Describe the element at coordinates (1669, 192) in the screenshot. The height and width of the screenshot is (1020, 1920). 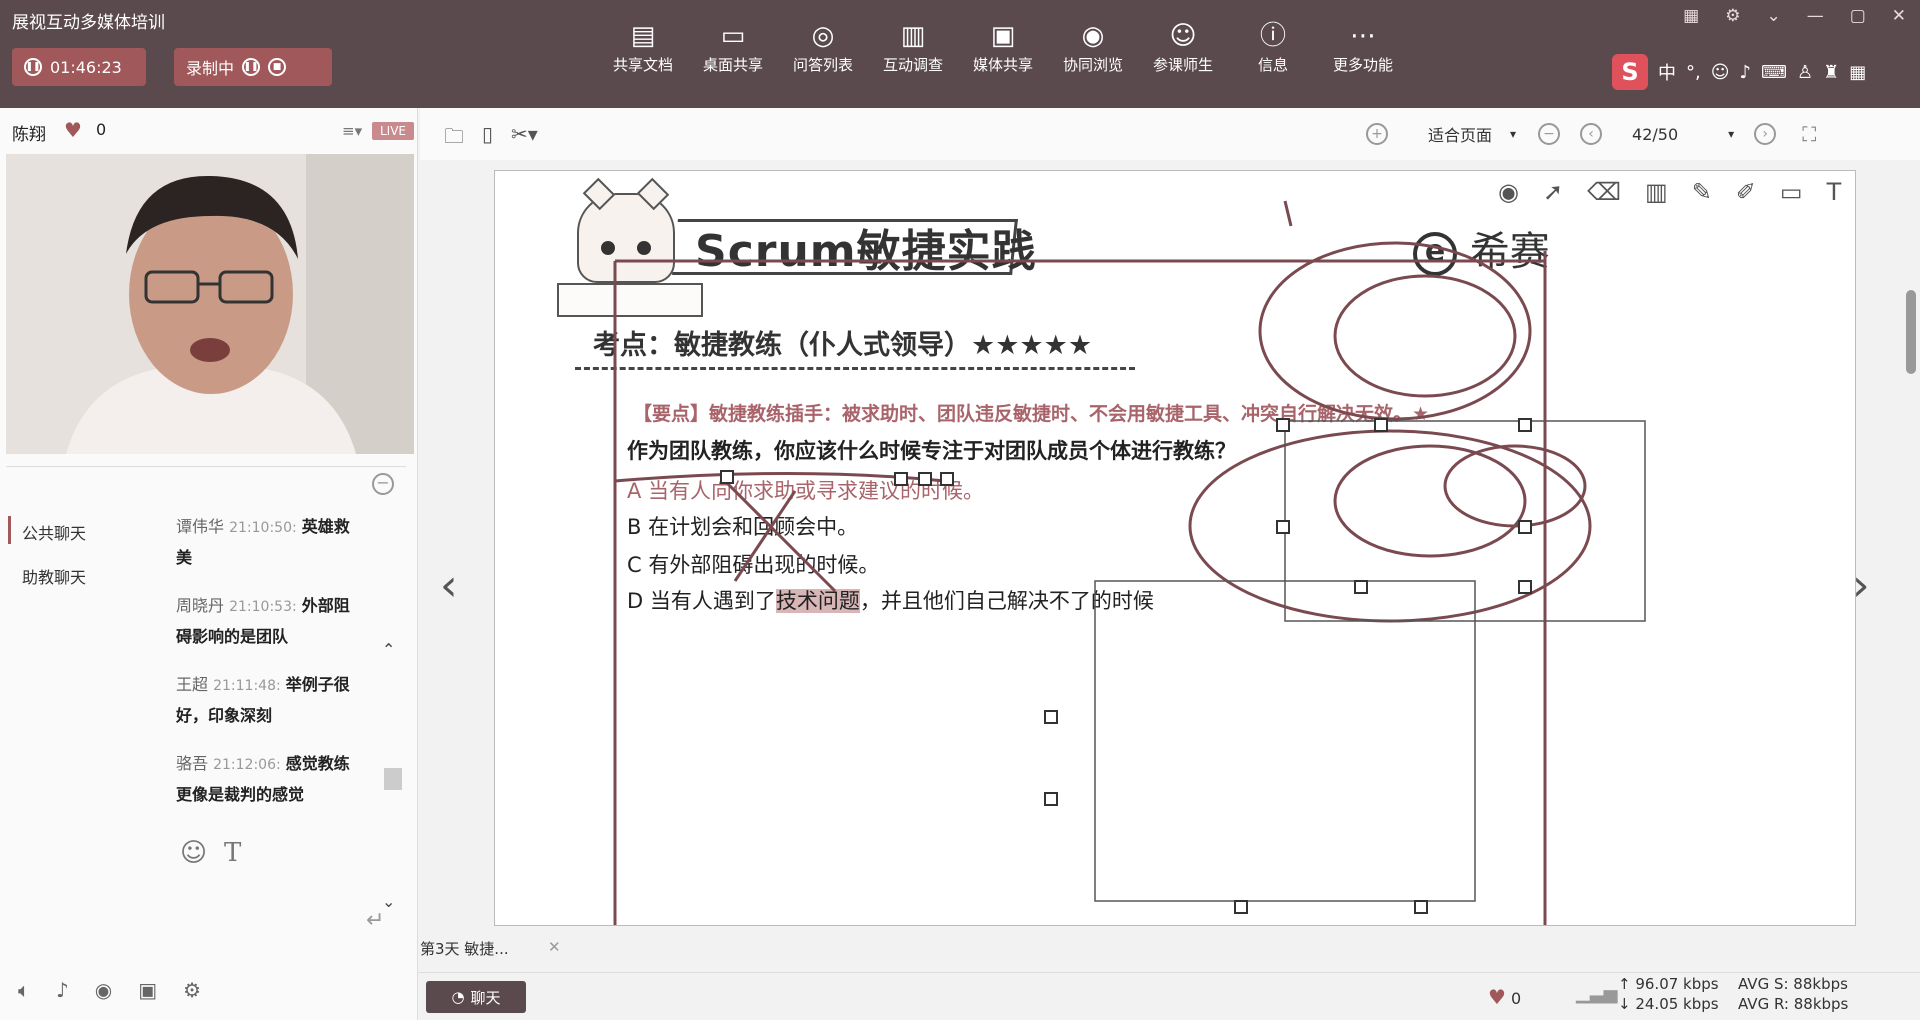
I see `annotation-toolbar: ◉ ➚ ⌫ ▥ ✎ ✐ ▭ T` at that location.